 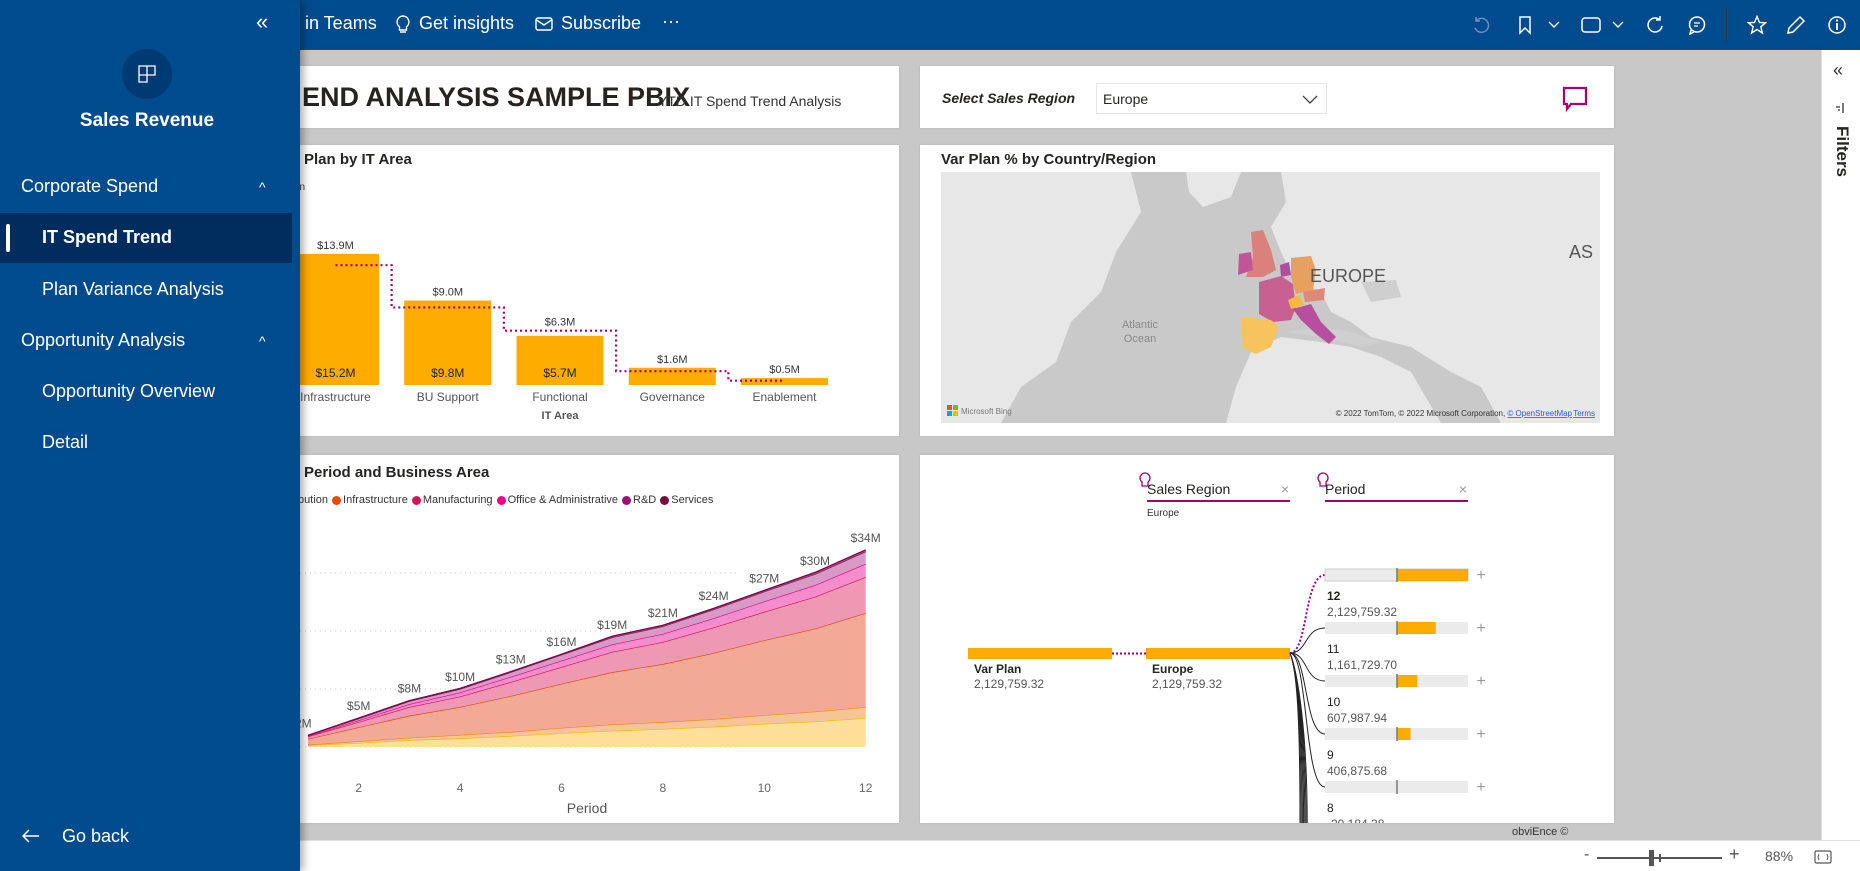 I want to click on decomp-row-label: 11, so click(x=1333, y=649).